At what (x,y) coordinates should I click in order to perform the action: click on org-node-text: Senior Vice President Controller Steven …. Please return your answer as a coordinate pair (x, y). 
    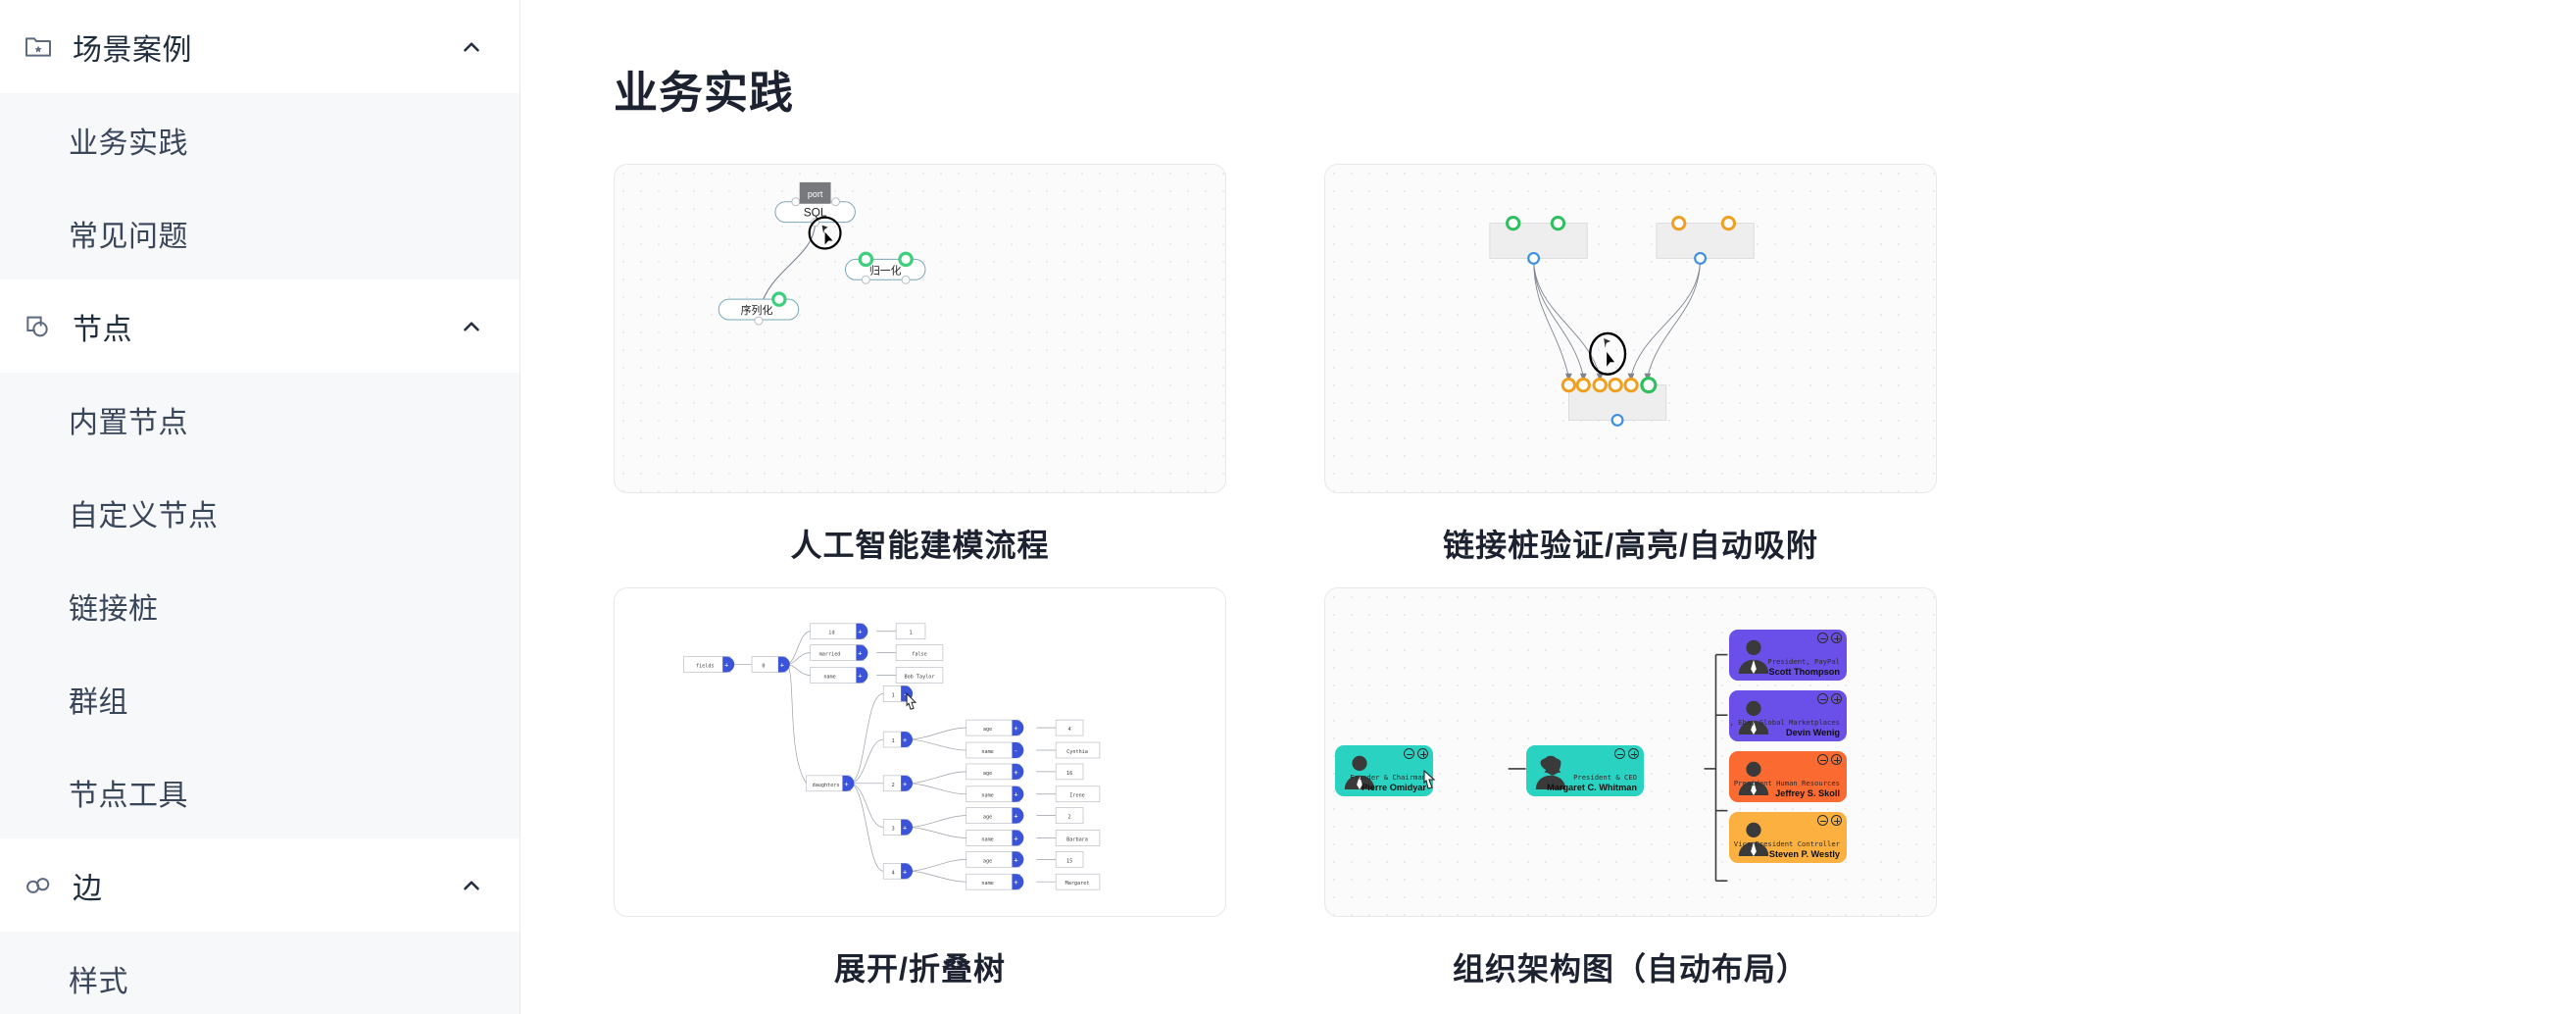
    Looking at the image, I should click on (1784, 849).